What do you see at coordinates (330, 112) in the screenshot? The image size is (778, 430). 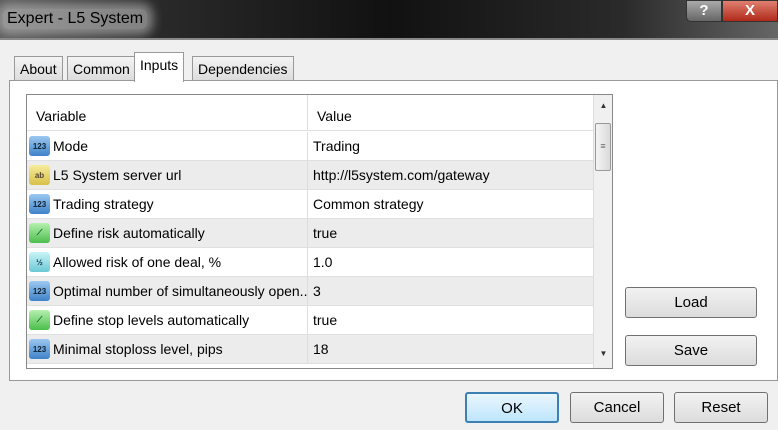 I see `header-value: Value` at bounding box center [330, 112].